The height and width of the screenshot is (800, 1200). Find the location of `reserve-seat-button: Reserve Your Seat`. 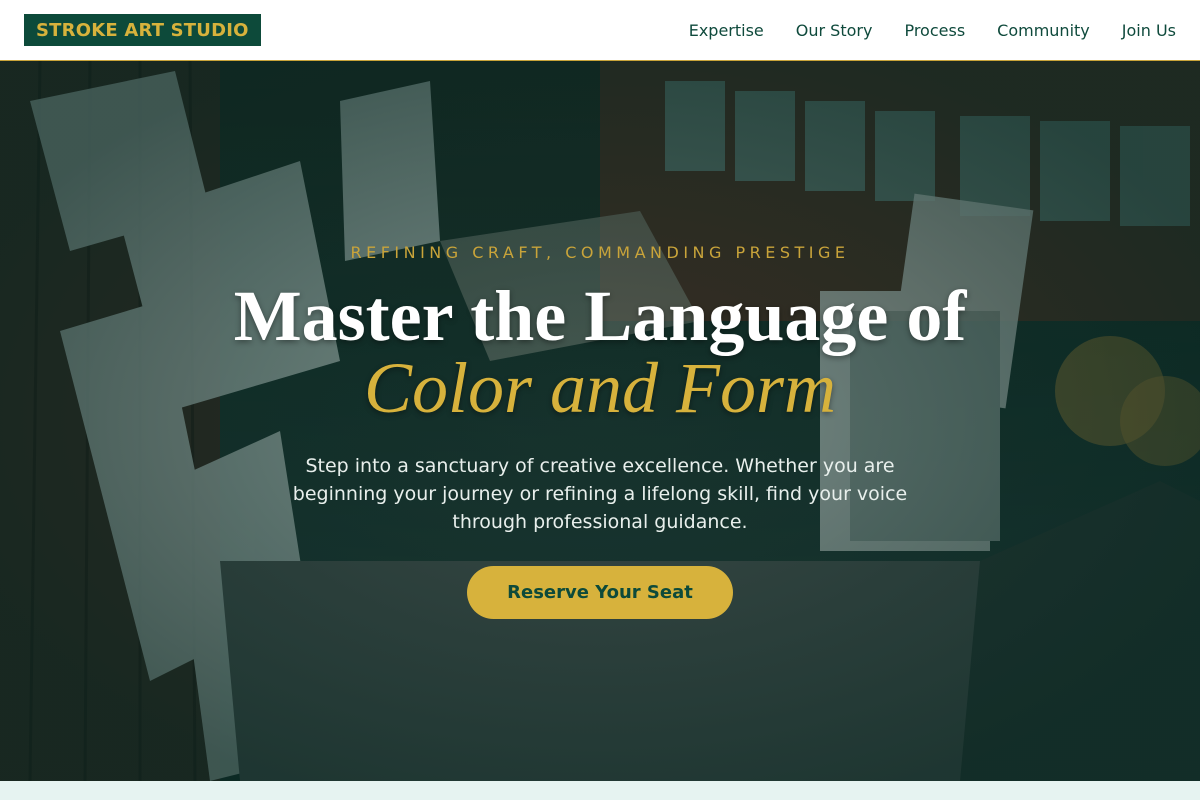

reserve-seat-button: Reserve Your Seat is located at coordinates (600, 592).